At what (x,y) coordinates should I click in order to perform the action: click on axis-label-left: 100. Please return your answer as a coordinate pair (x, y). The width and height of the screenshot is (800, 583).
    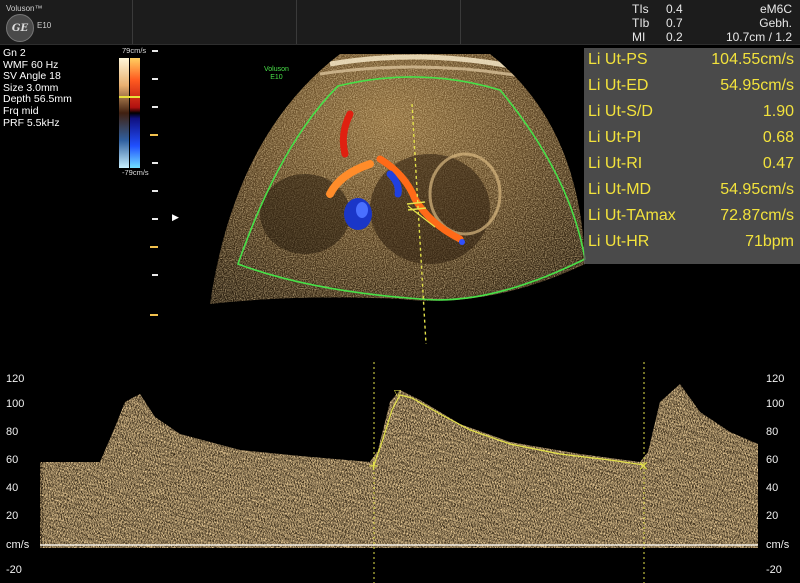
    Looking at the image, I should click on (15, 404).